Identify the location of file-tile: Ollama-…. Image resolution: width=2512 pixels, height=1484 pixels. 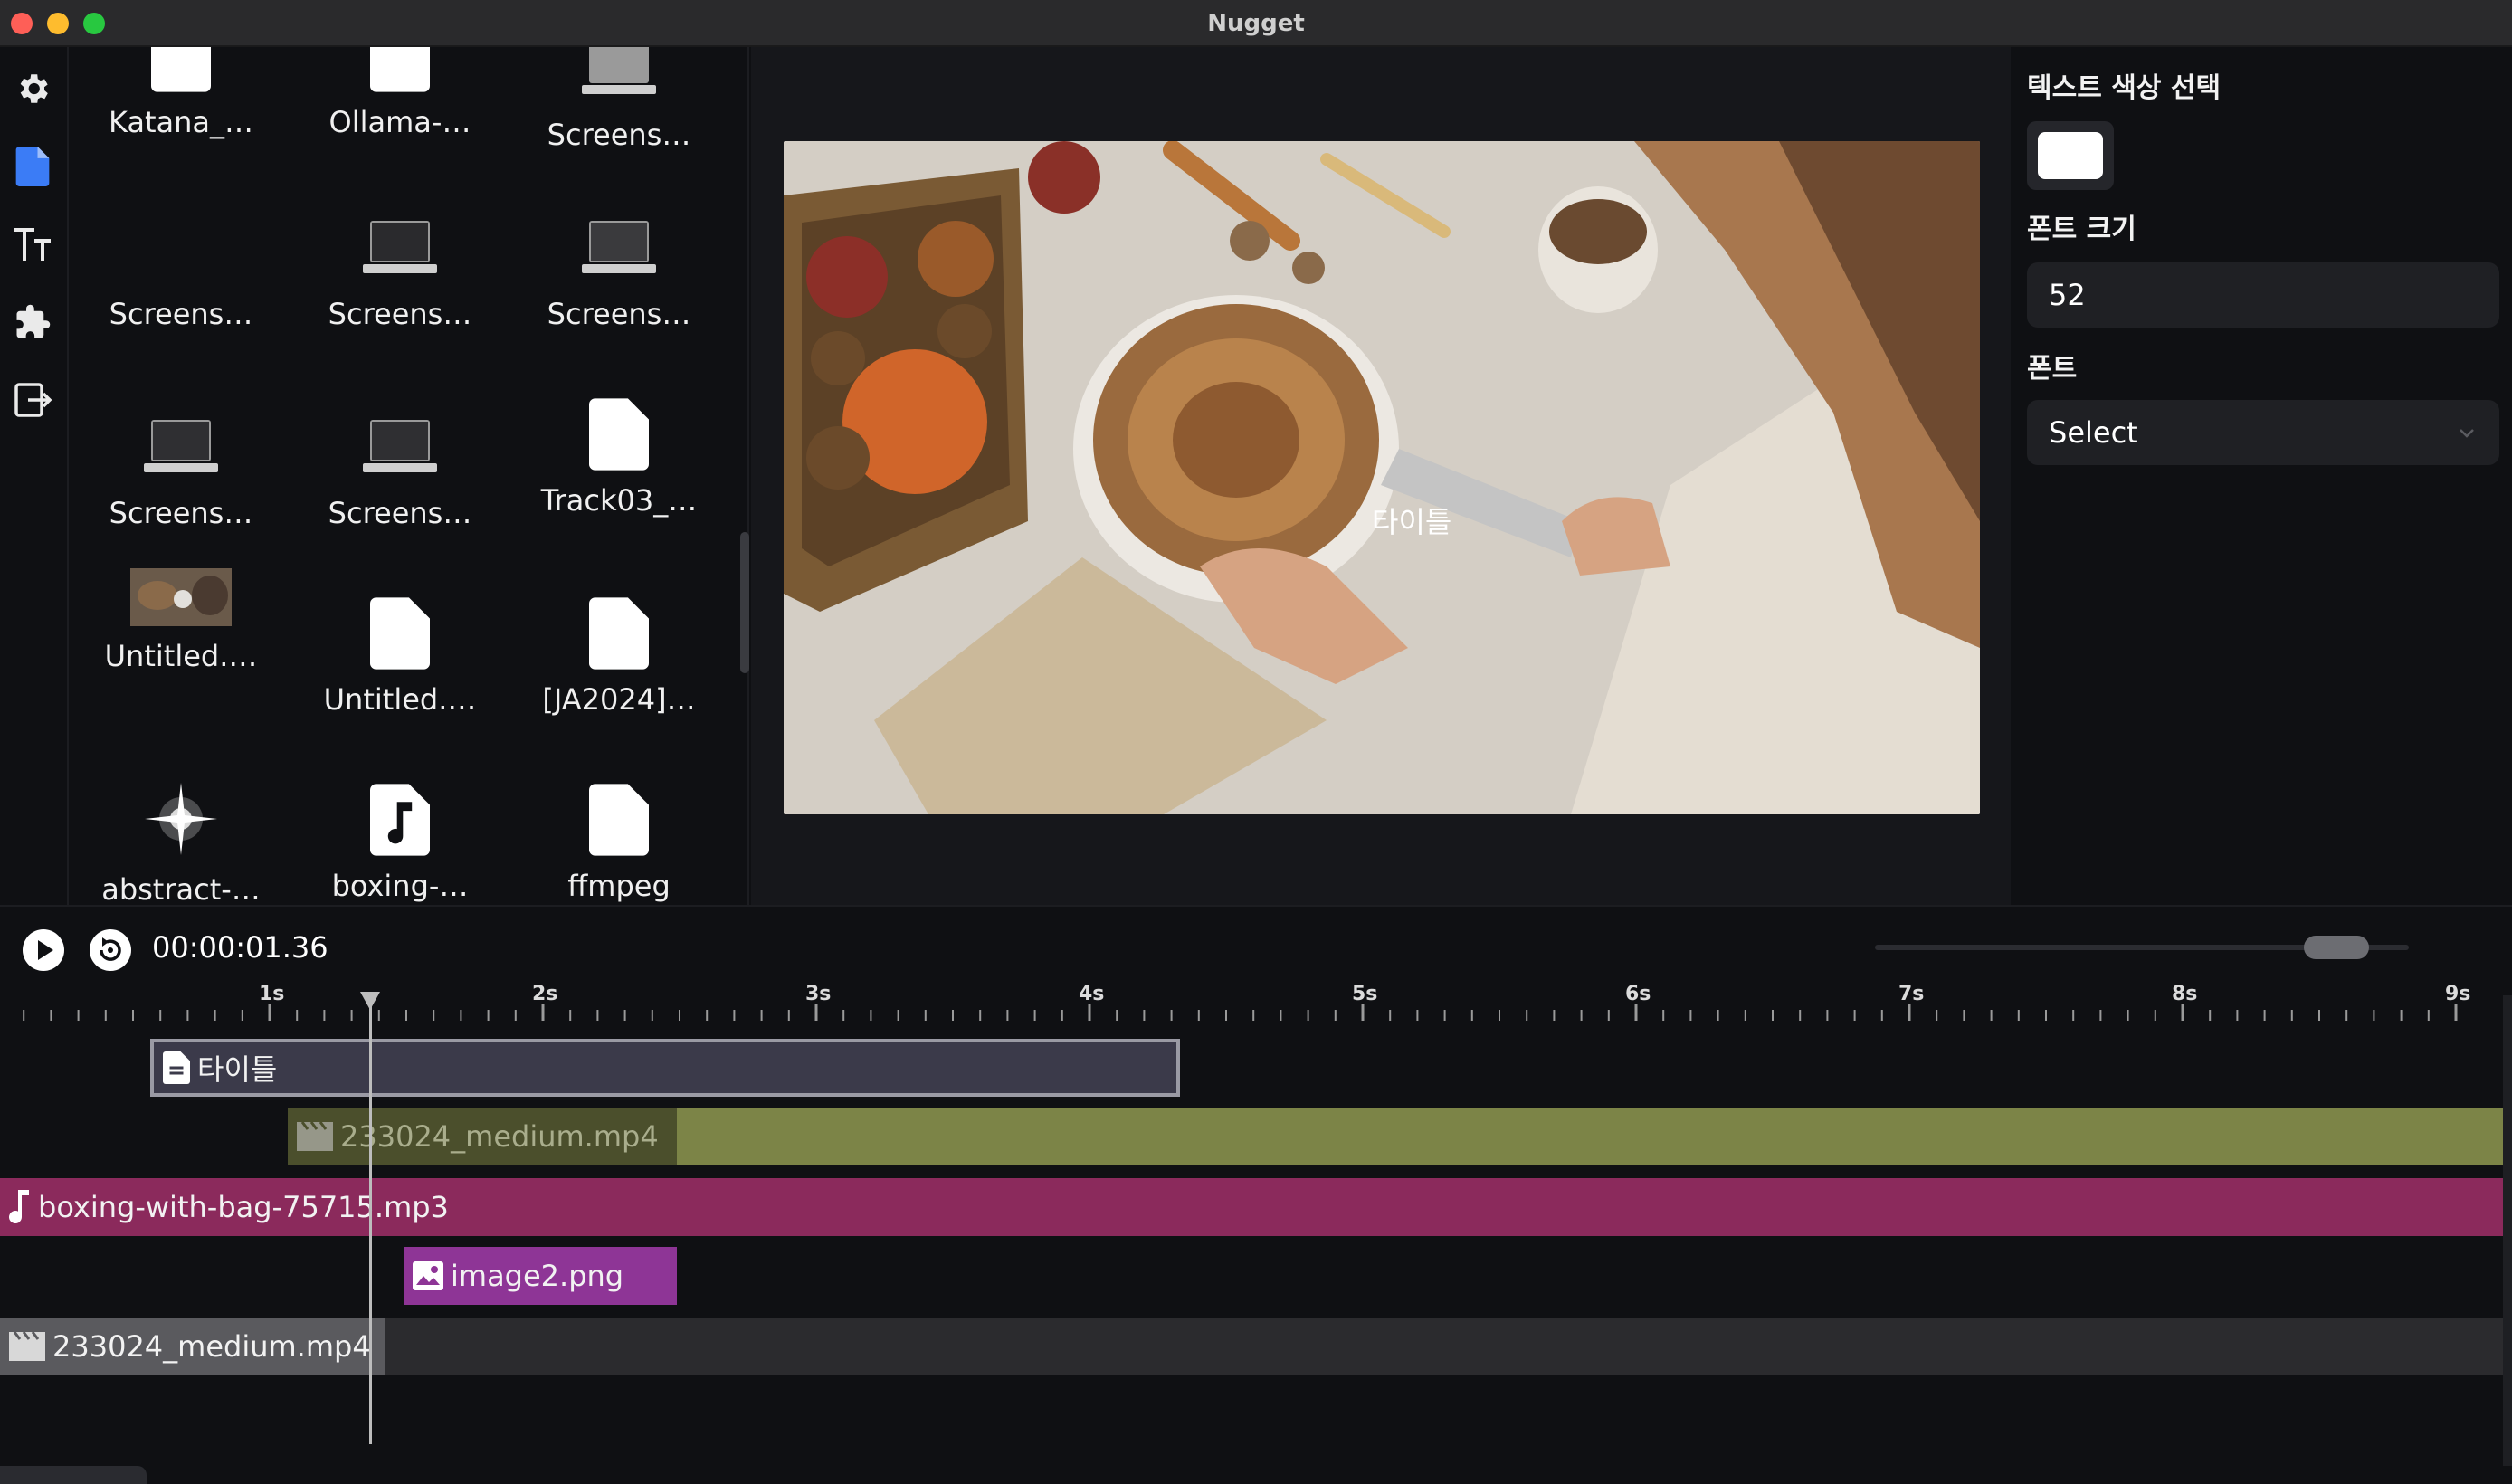
(400, 93).